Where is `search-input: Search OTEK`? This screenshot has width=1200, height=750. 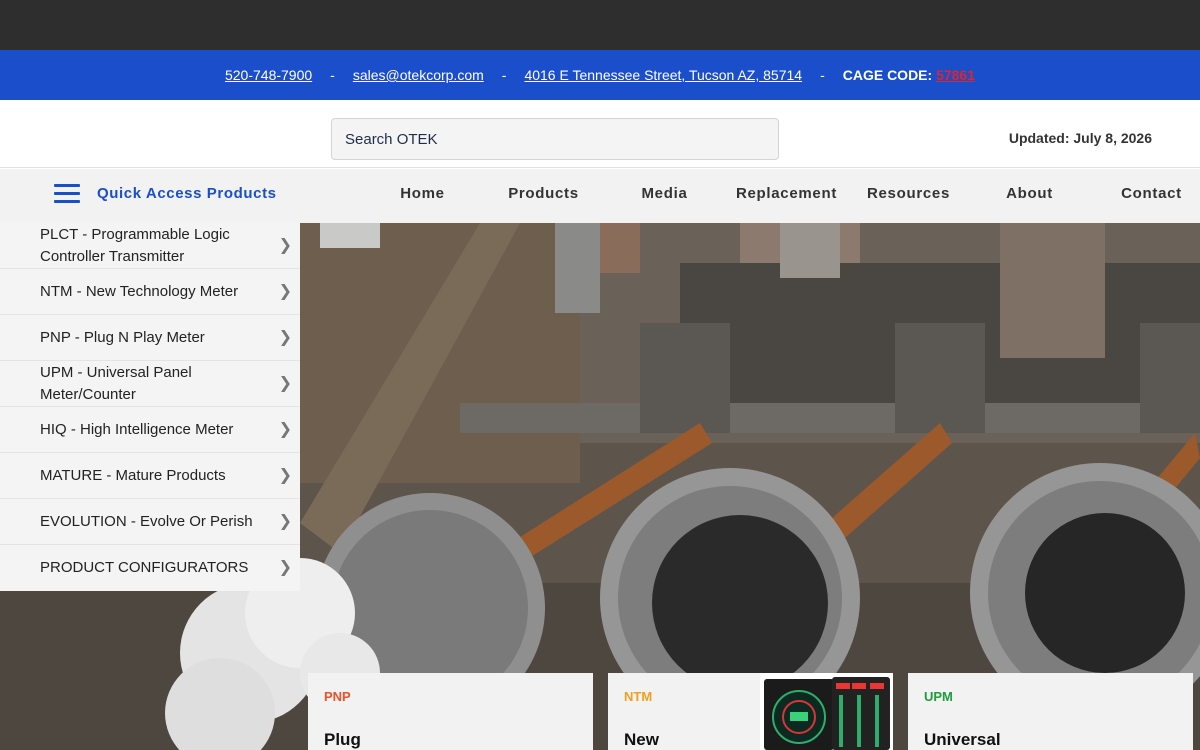
search-input: Search OTEK is located at coordinates (555, 139).